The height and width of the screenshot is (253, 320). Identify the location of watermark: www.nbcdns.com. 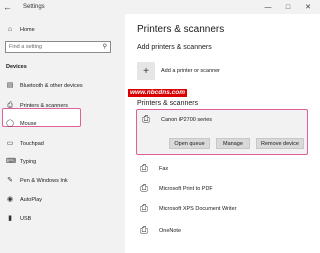
(158, 93).